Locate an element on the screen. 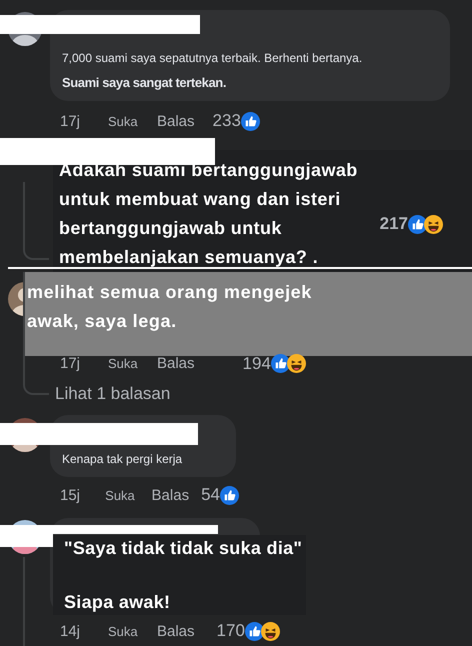 The height and width of the screenshot is (646, 472). reaction-count: 170 is located at coordinates (230, 631).